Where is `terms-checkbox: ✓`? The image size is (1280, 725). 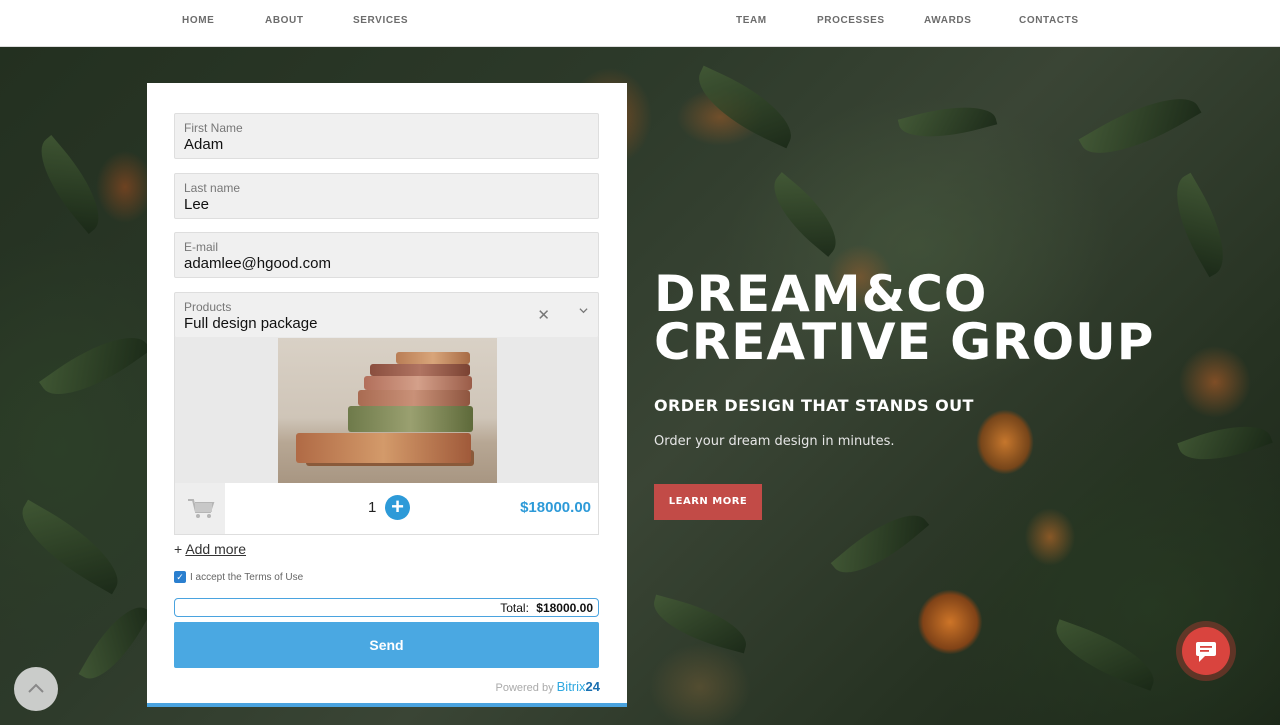 terms-checkbox: ✓ is located at coordinates (180, 577).